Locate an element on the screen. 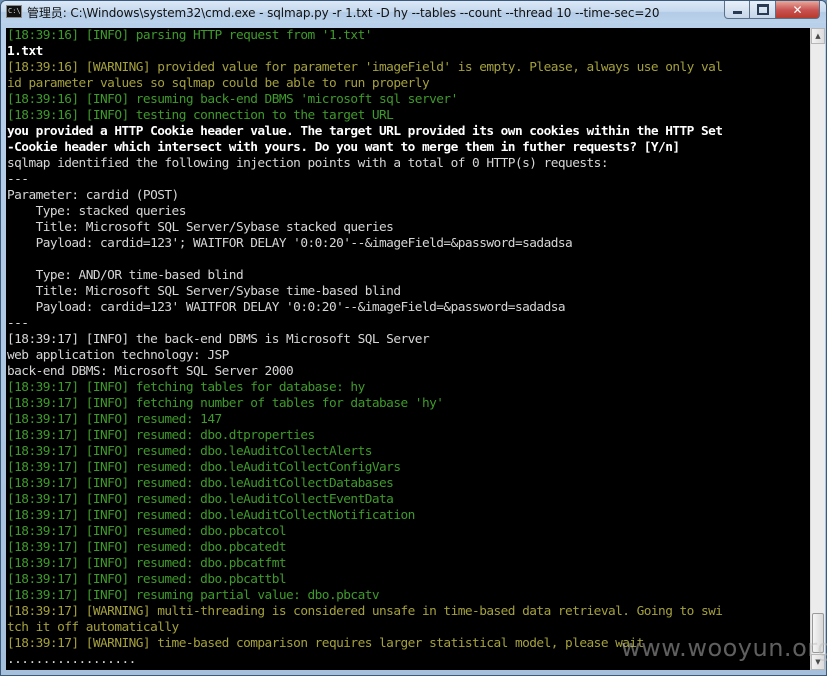  console-line: [18:39:17] [INFO] resumed: 147 is located at coordinates (114, 419).